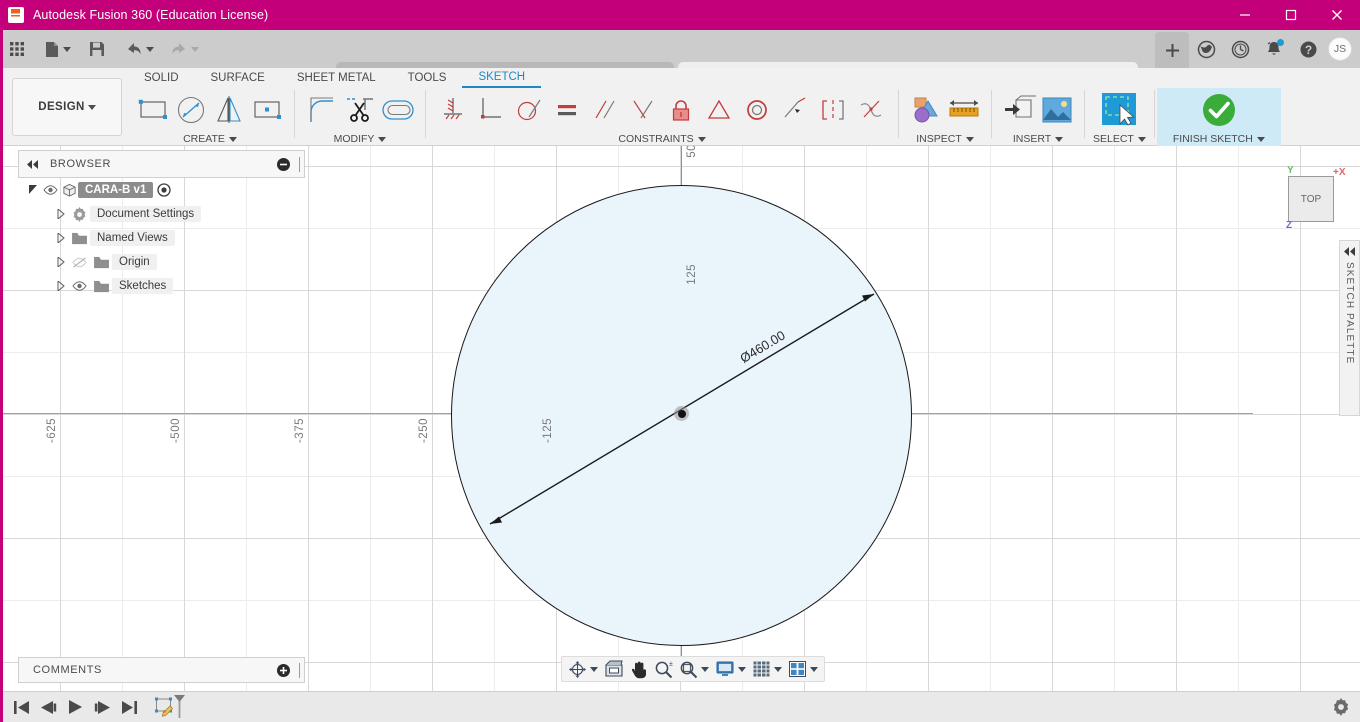 This screenshot has width=1360, height=722. I want to click on eye-visible-icon, so click(79, 286).